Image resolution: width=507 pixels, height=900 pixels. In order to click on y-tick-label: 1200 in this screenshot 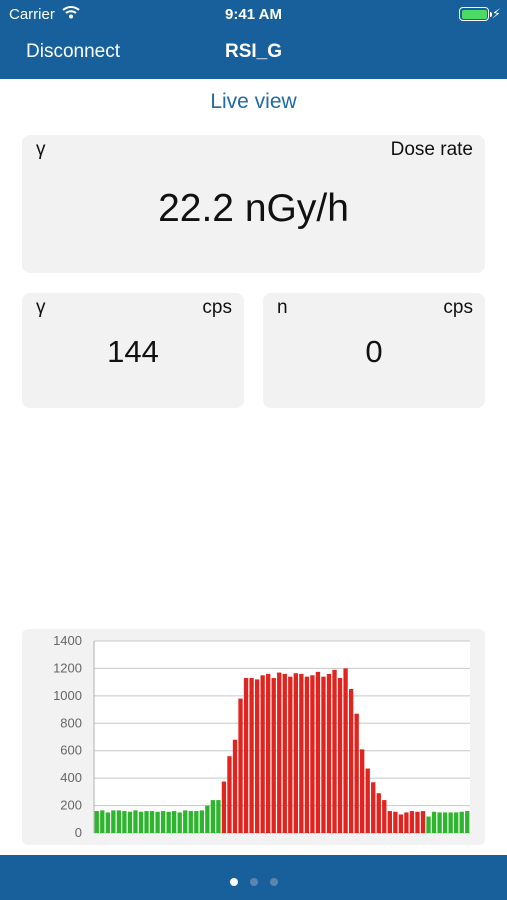, I will do `click(67, 667)`.